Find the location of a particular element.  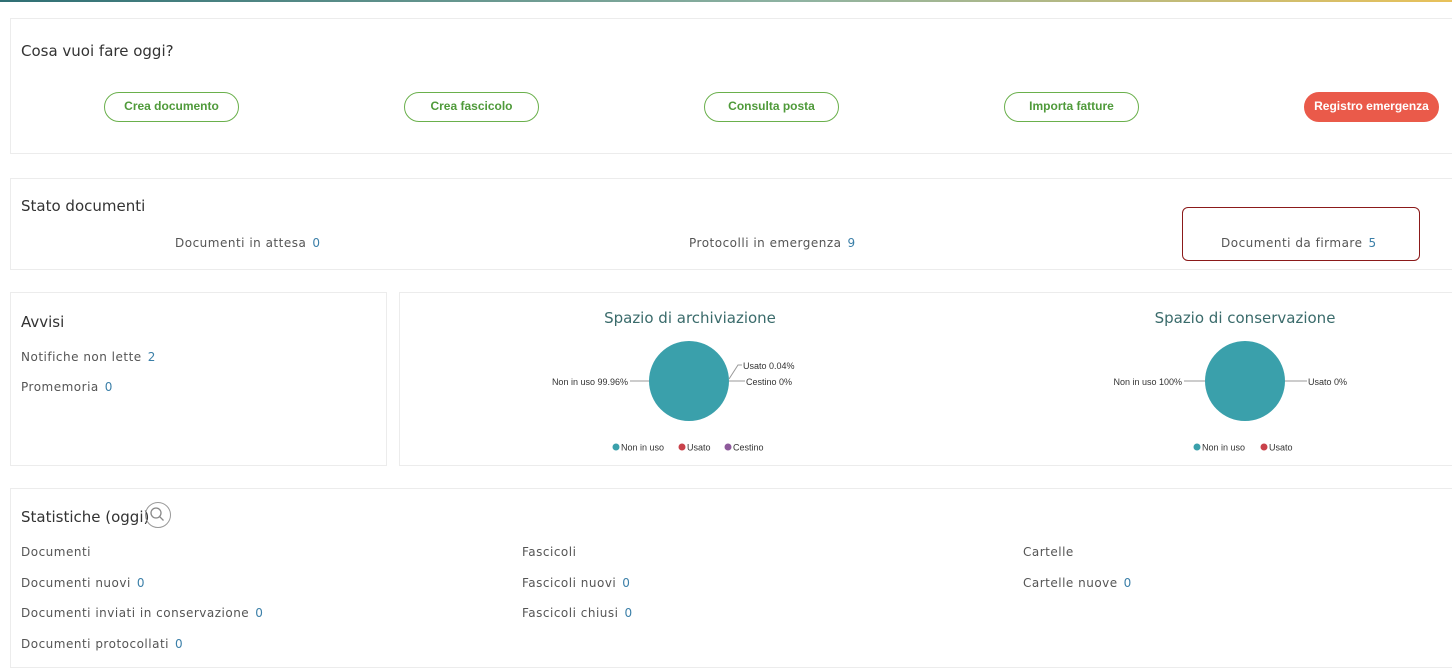

promemoria: Promemoria 0 is located at coordinates (67, 387).